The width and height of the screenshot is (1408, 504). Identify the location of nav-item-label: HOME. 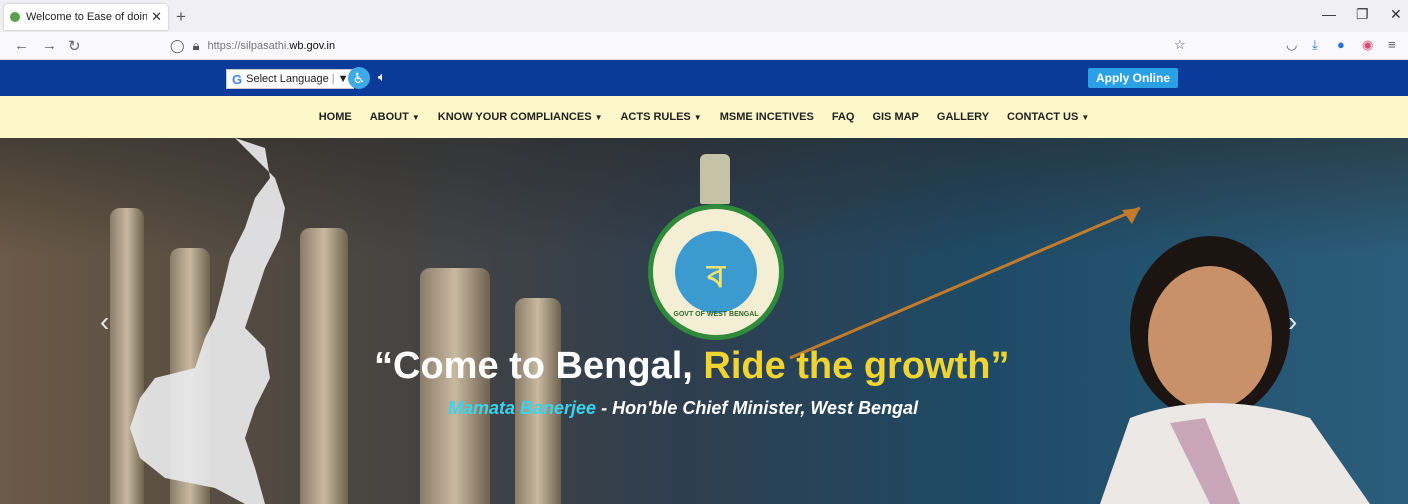
(335, 117).